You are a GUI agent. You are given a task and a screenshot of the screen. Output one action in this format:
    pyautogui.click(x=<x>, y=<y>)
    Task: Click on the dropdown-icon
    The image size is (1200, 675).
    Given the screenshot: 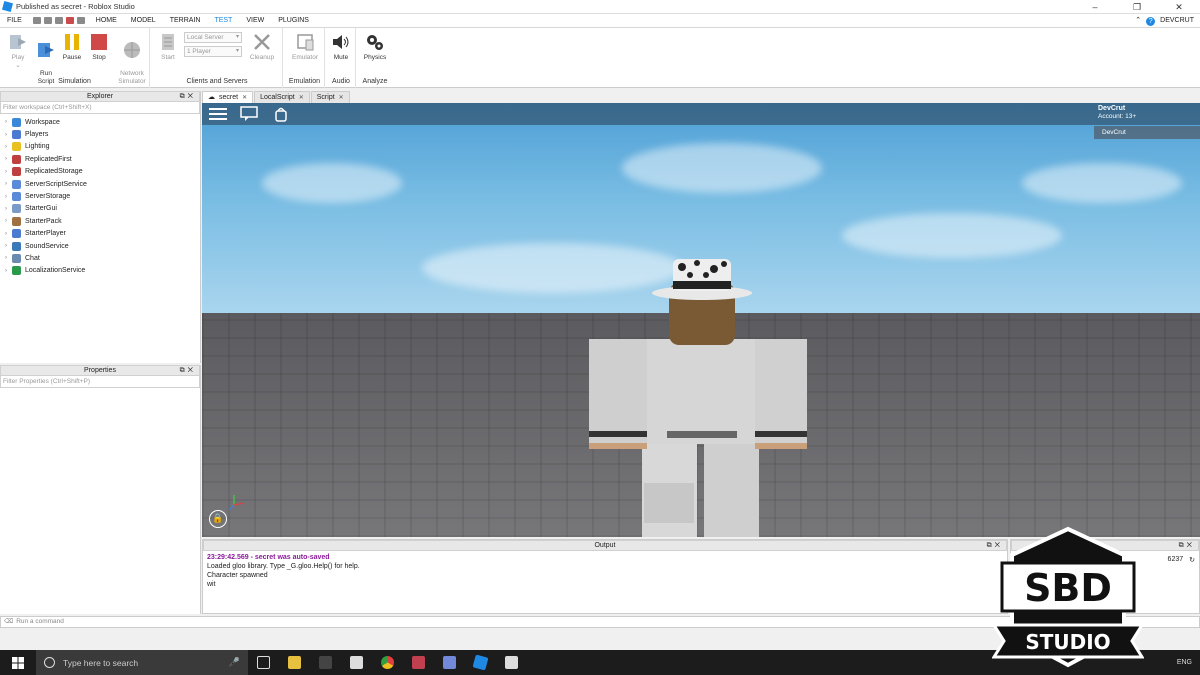 What is the action you would take?
    pyautogui.click(x=80, y=20)
    